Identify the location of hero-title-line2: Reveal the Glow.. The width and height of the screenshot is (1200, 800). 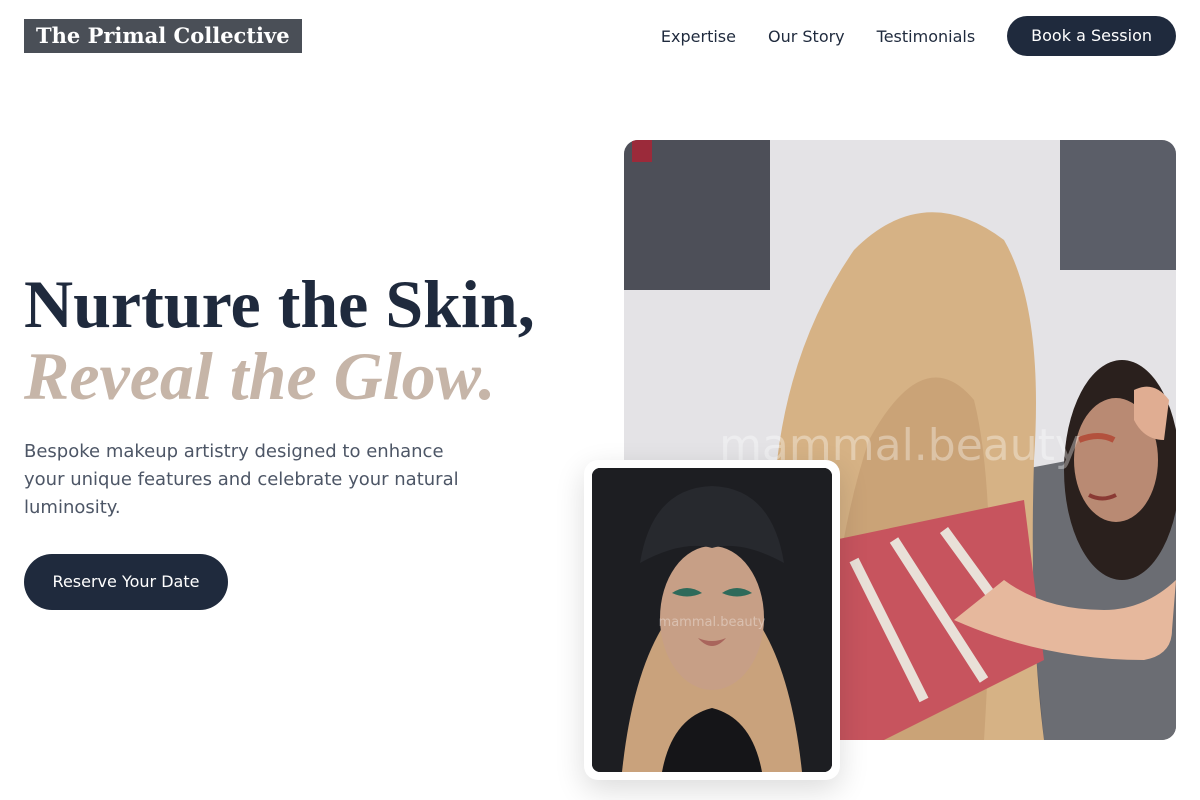
(260, 376).